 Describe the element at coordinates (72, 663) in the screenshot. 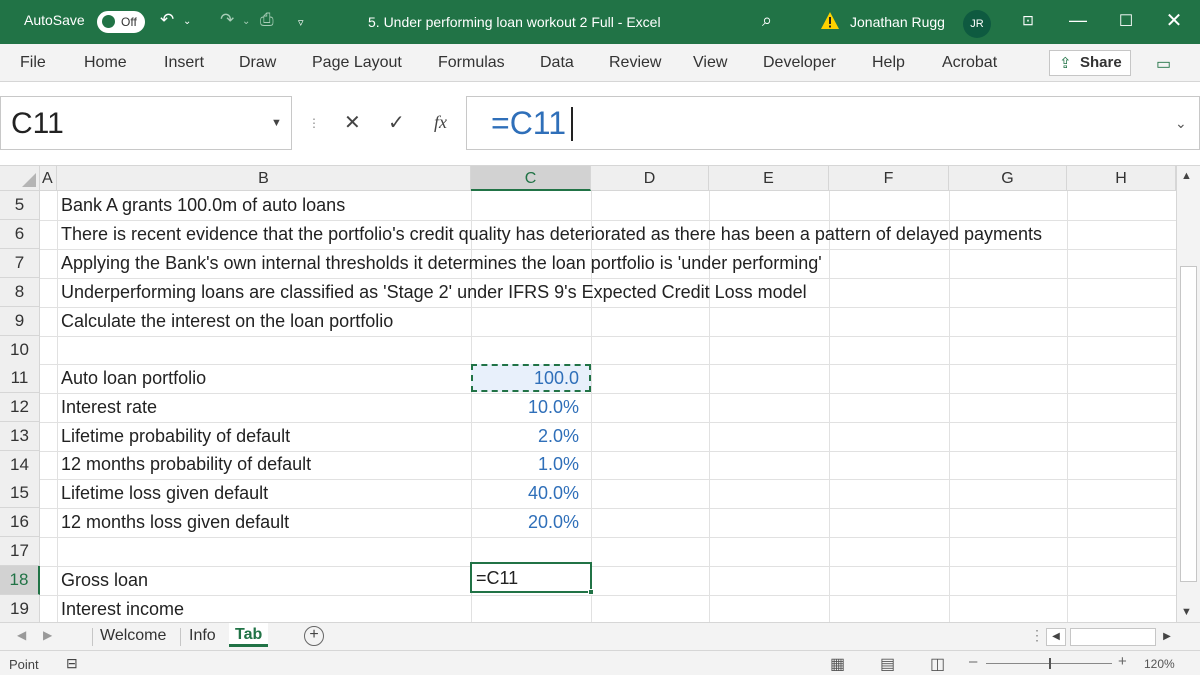

I see `accessibility-icon: ⊟` at that location.